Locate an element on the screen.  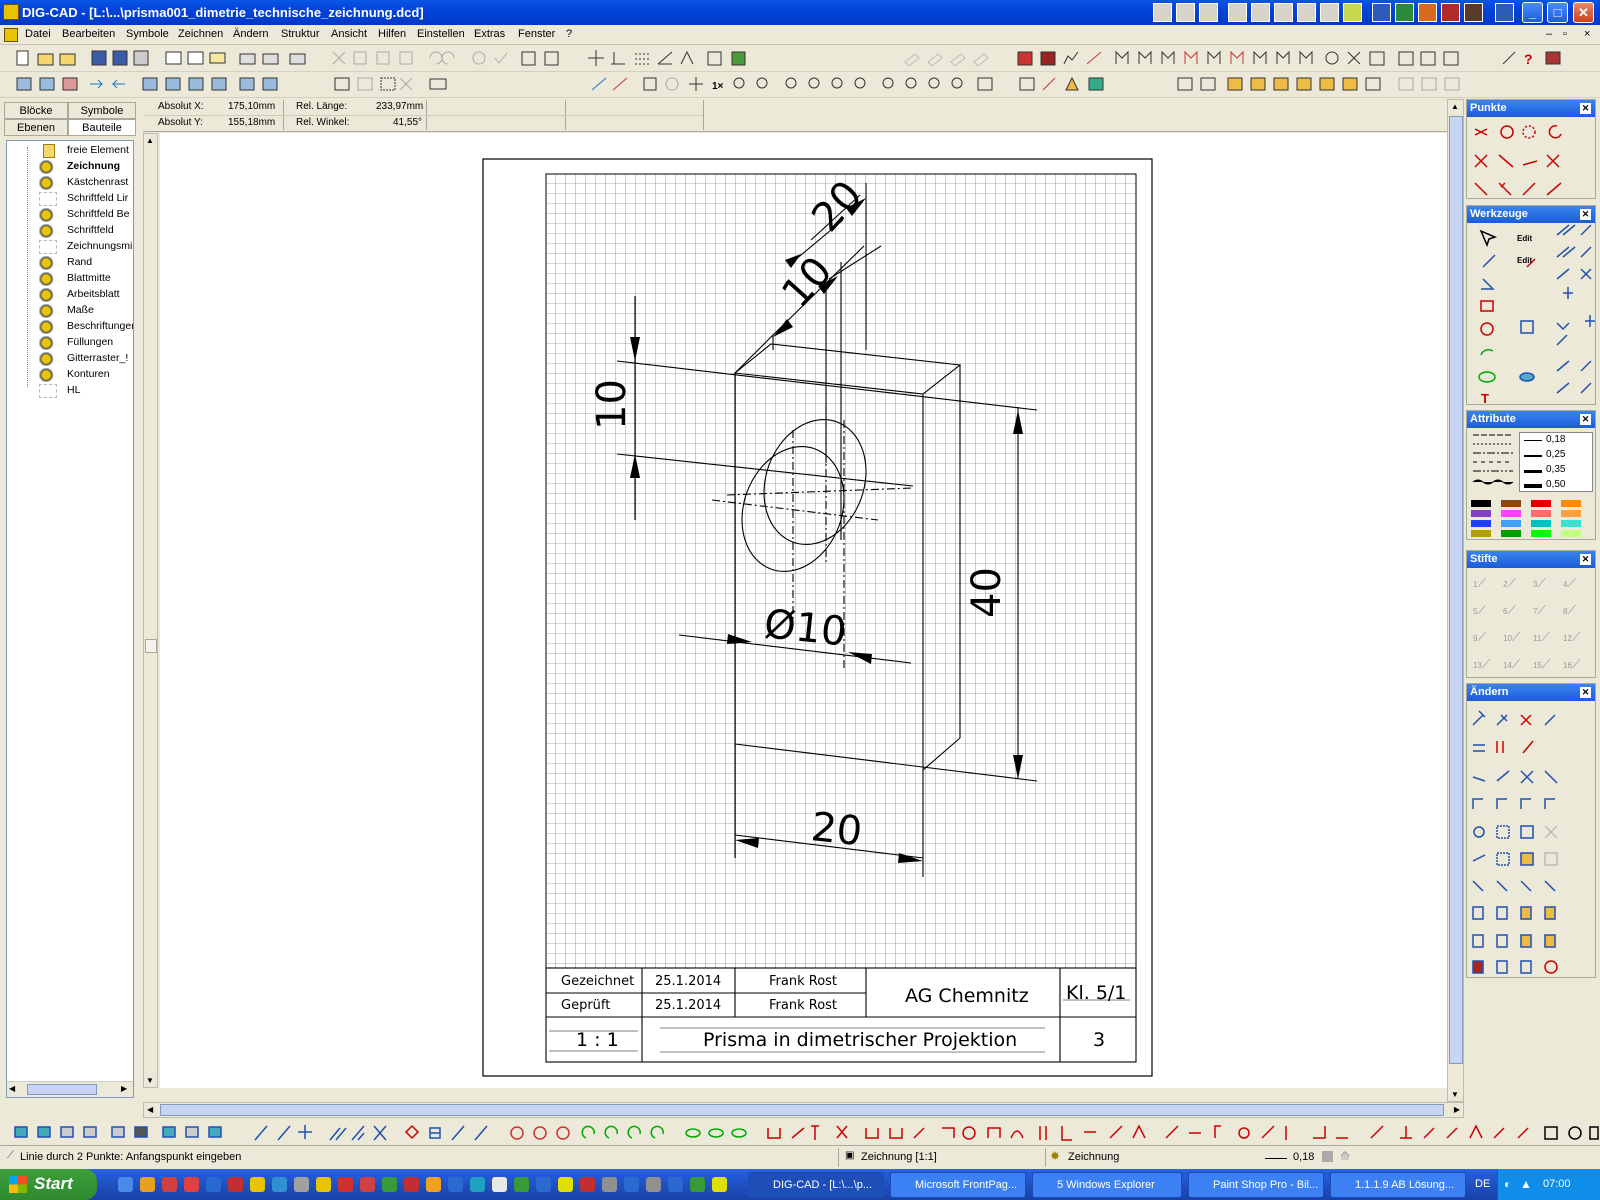
mdi-restore-icon: ▫ is located at coordinates (1565, 34).